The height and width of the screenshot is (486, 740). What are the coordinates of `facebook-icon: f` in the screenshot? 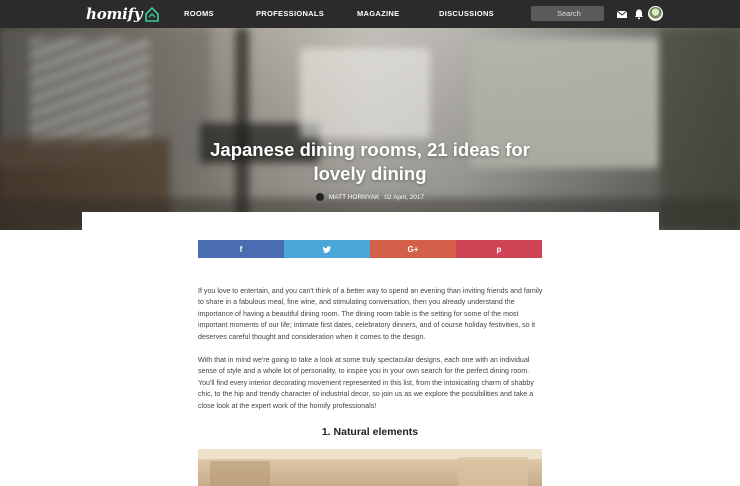 It's located at (241, 249).